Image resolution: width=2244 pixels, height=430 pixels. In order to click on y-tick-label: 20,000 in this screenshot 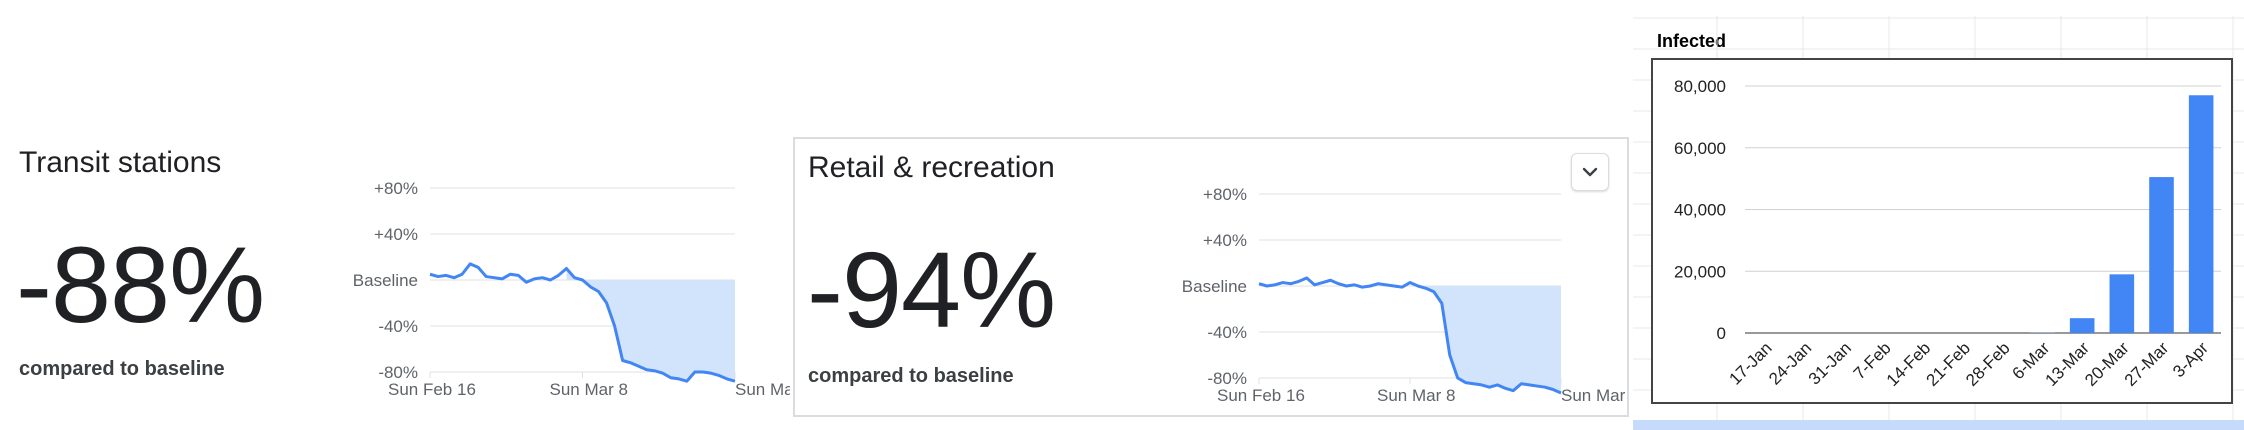, I will do `click(1700, 271)`.